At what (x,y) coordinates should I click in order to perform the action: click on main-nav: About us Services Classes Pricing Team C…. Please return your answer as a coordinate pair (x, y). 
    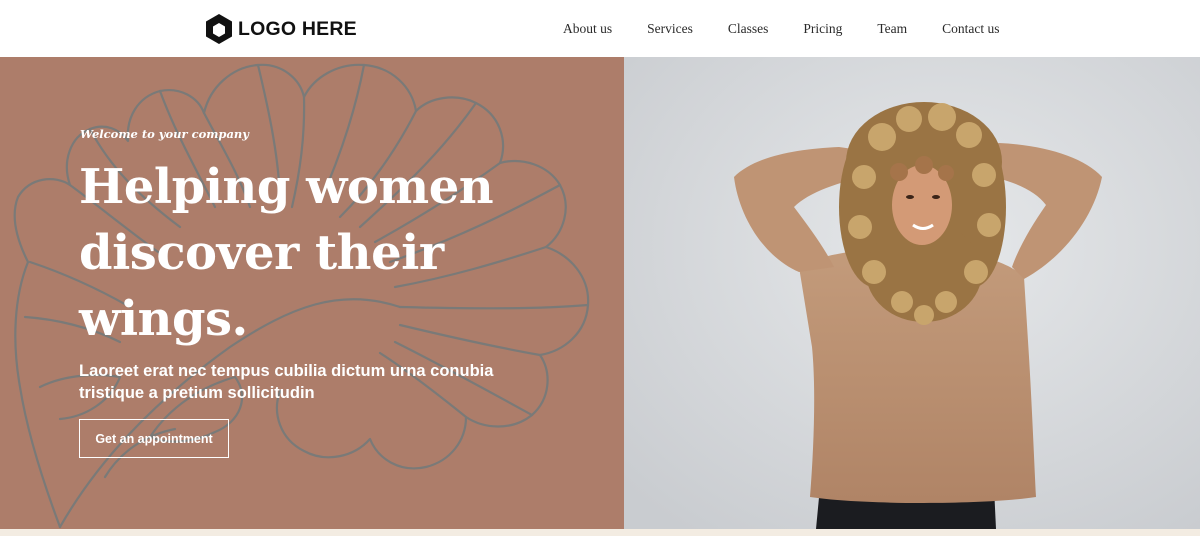
    Looking at the image, I should click on (781, 29).